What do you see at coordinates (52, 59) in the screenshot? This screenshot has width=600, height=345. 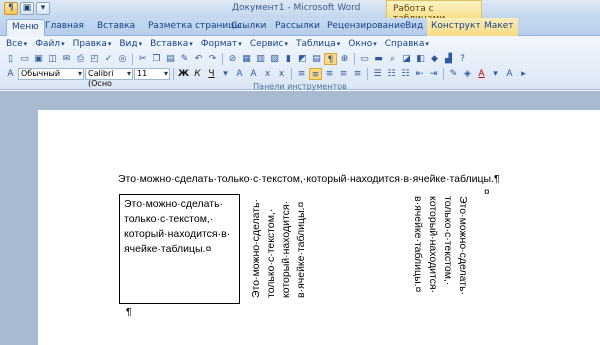 I see `permission-icon: ◫` at bounding box center [52, 59].